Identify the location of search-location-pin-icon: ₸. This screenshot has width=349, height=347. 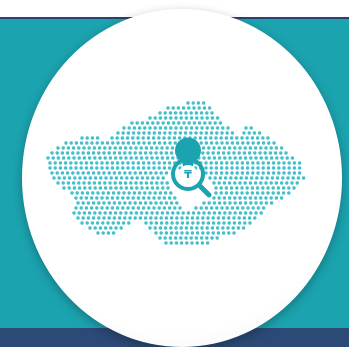
(191, 167).